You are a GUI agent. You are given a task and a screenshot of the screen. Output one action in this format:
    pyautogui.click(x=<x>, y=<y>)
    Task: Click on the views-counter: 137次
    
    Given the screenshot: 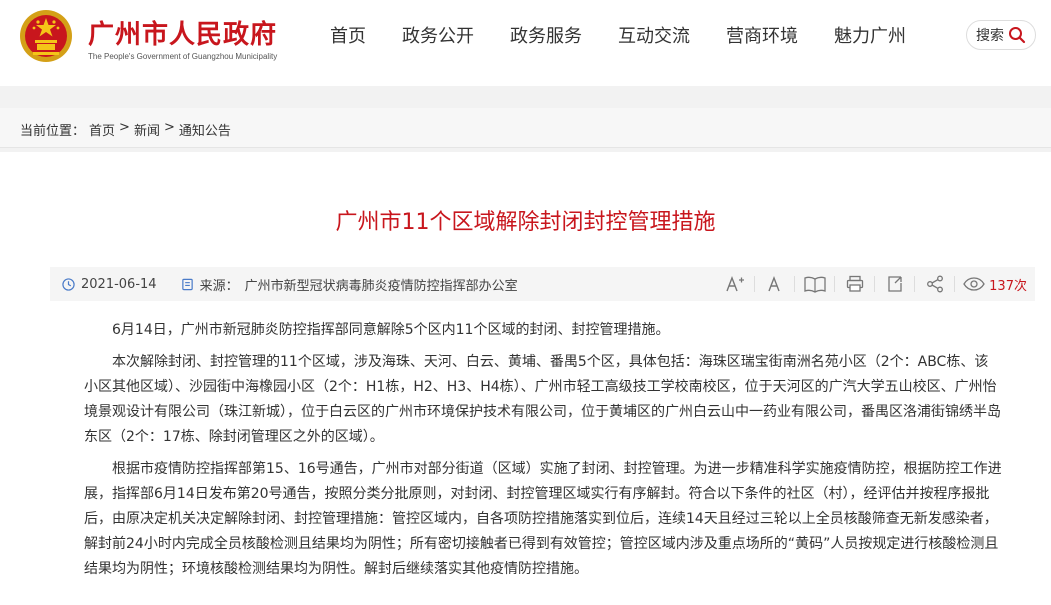 What is the action you would take?
    pyautogui.click(x=995, y=284)
    